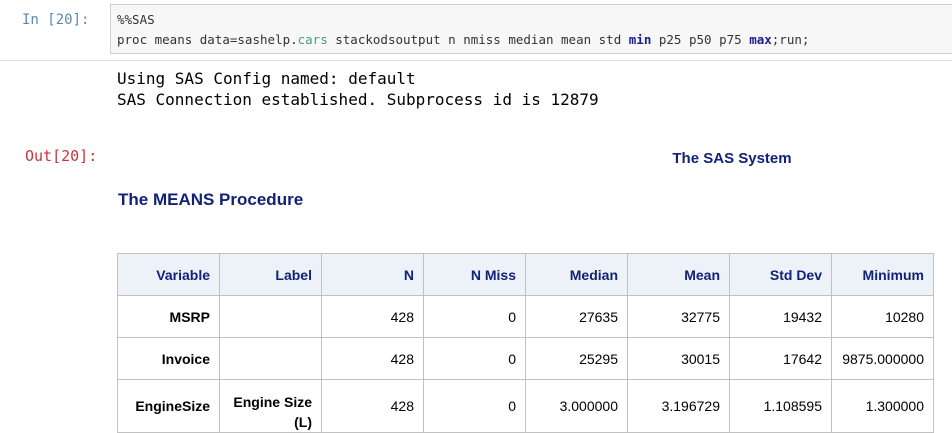 Image resolution: width=952 pixels, height=433 pixels. I want to click on table-cell: 3.196729, so click(678, 406).